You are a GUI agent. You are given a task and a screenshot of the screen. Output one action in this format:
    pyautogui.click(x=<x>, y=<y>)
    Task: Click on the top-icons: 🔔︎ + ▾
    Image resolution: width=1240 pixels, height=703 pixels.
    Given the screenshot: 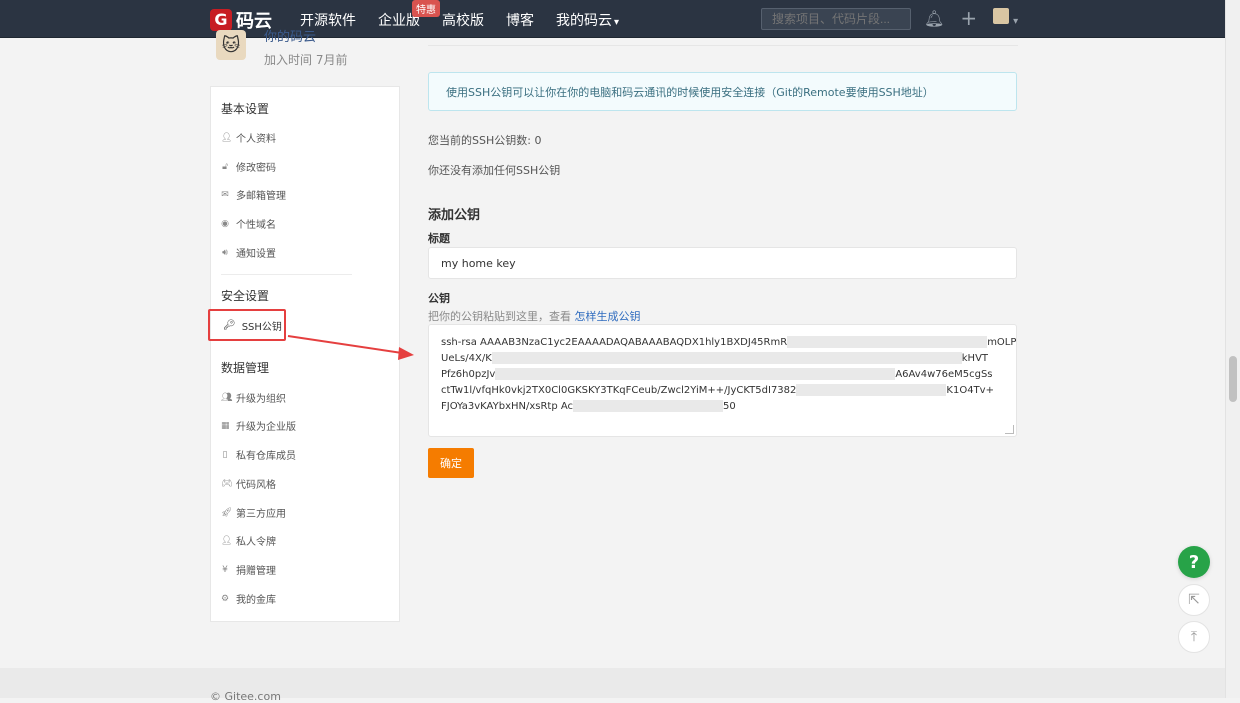 What is the action you would take?
    pyautogui.click(x=971, y=18)
    